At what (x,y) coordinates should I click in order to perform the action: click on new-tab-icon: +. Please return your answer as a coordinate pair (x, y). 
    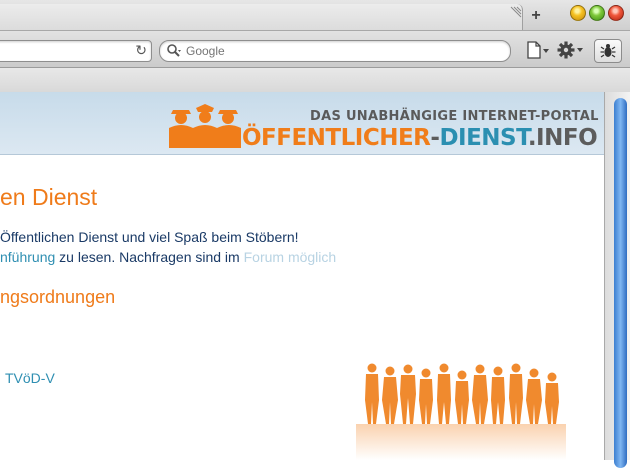
    Looking at the image, I should click on (536, 16).